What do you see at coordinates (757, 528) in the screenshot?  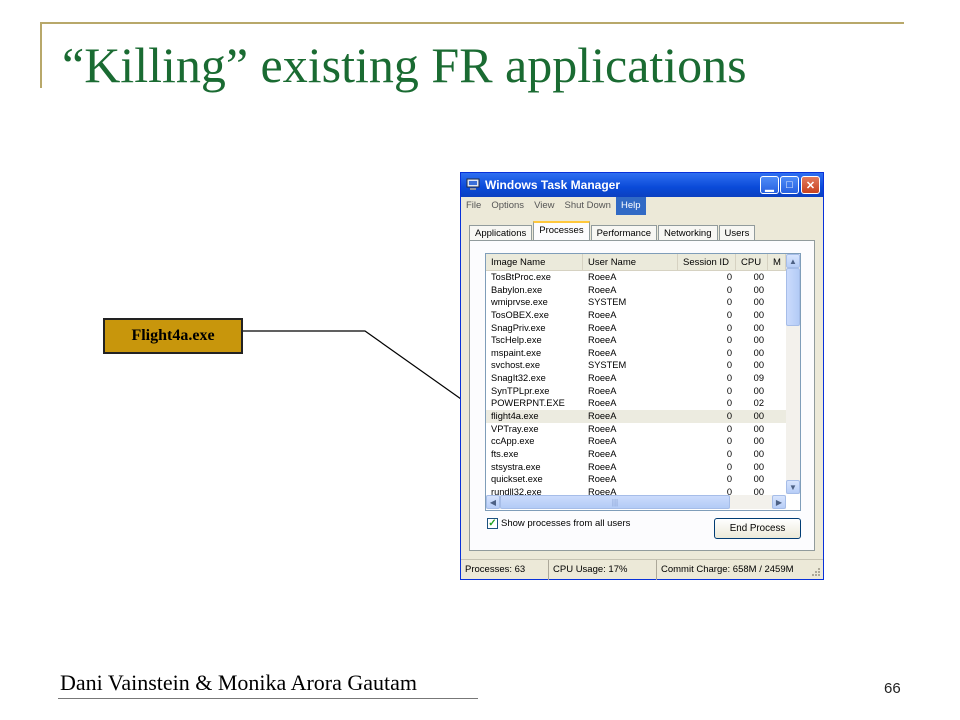 I see `end-process-button: End Process` at bounding box center [757, 528].